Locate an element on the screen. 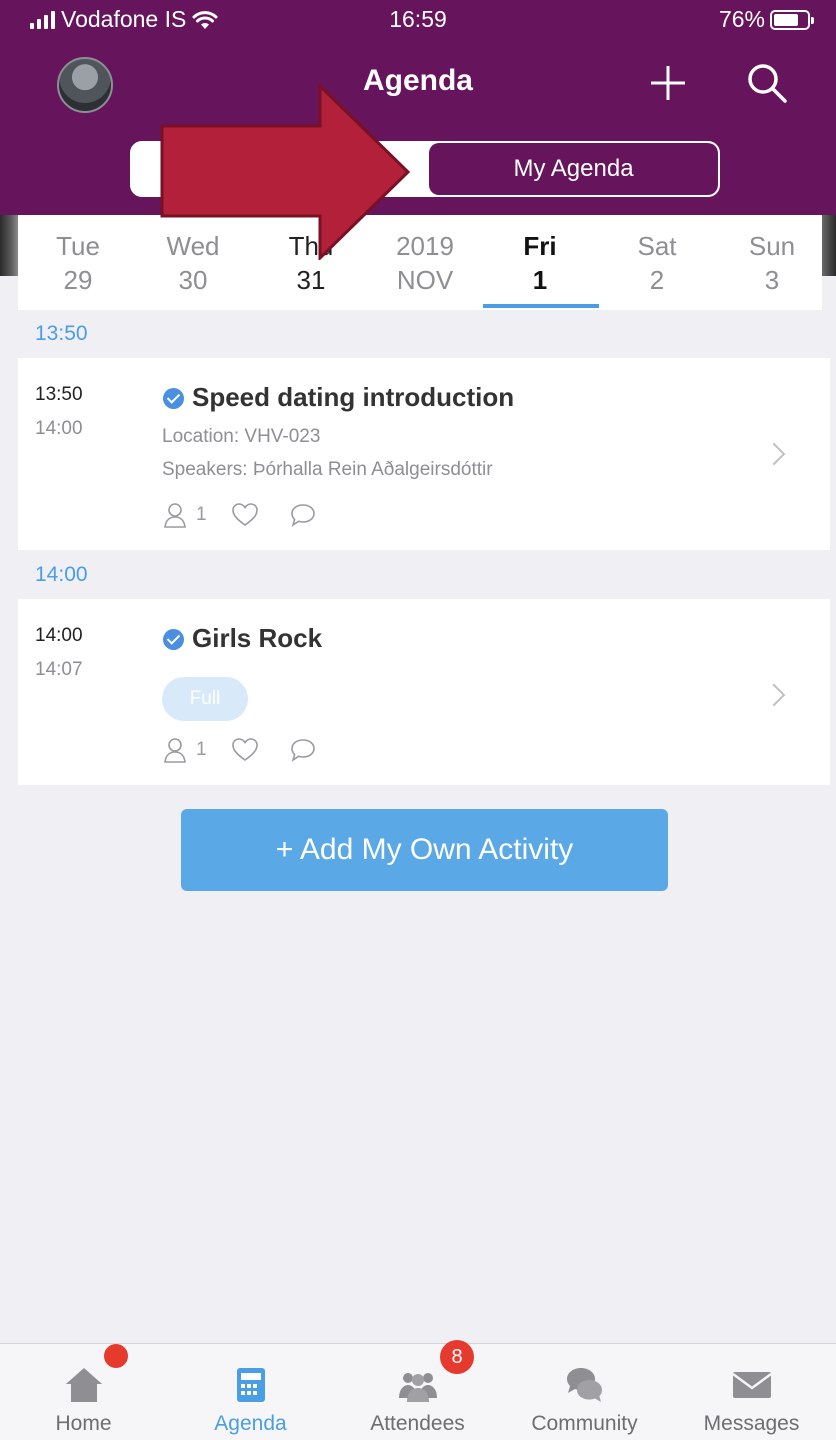  activity-location: Location: VHV-023 is located at coordinates (241, 436).